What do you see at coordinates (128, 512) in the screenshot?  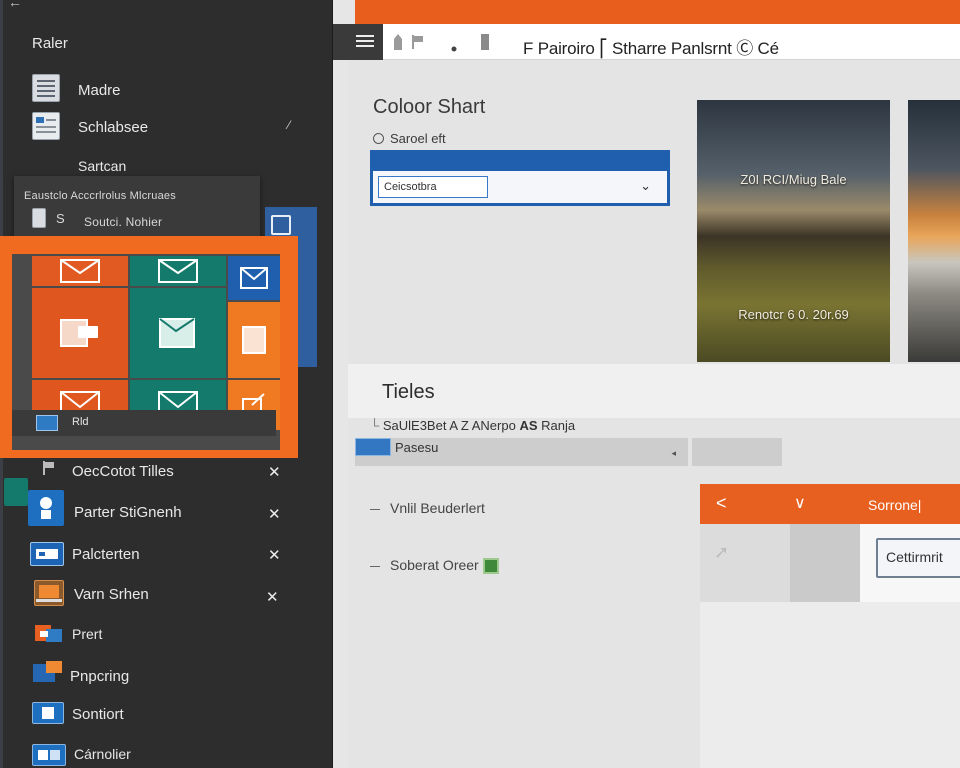 I see `sidebar-item-label: Parter StiGnenh` at bounding box center [128, 512].